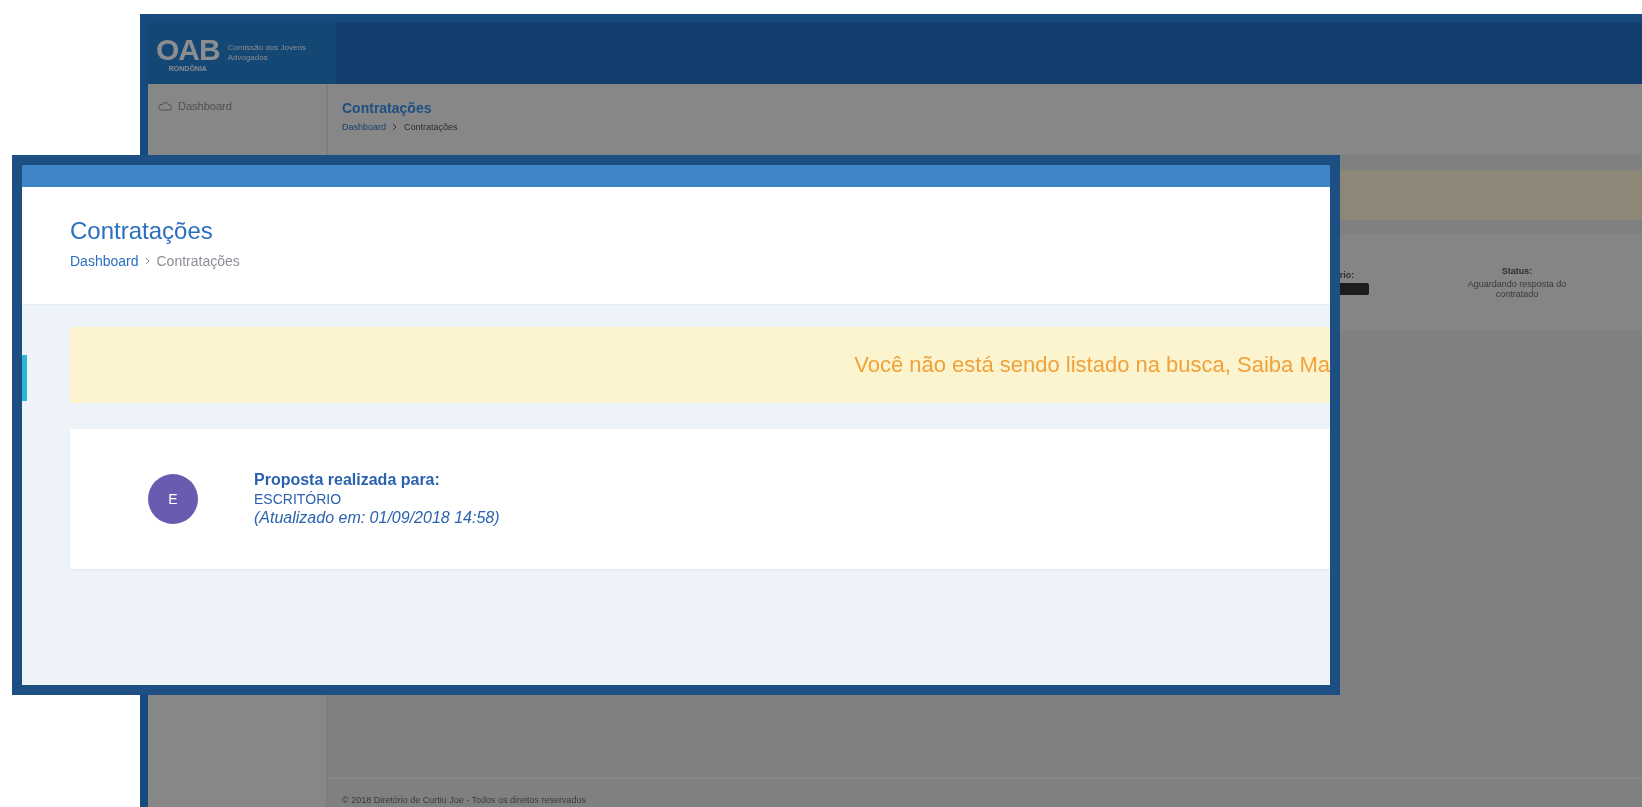 The image size is (1642, 807). I want to click on proposal-heading: Proposta realizada para:, so click(347, 480).